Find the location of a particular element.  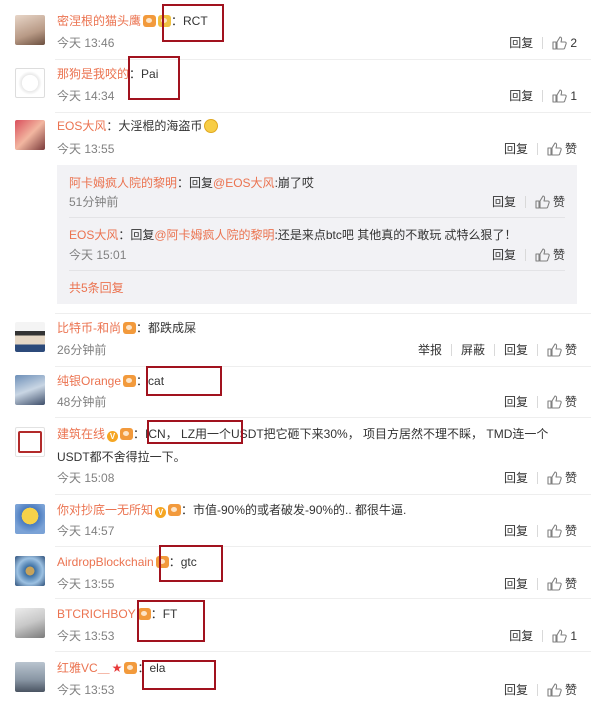

block-button: 屏蔽 is located at coordinates (473, 350).